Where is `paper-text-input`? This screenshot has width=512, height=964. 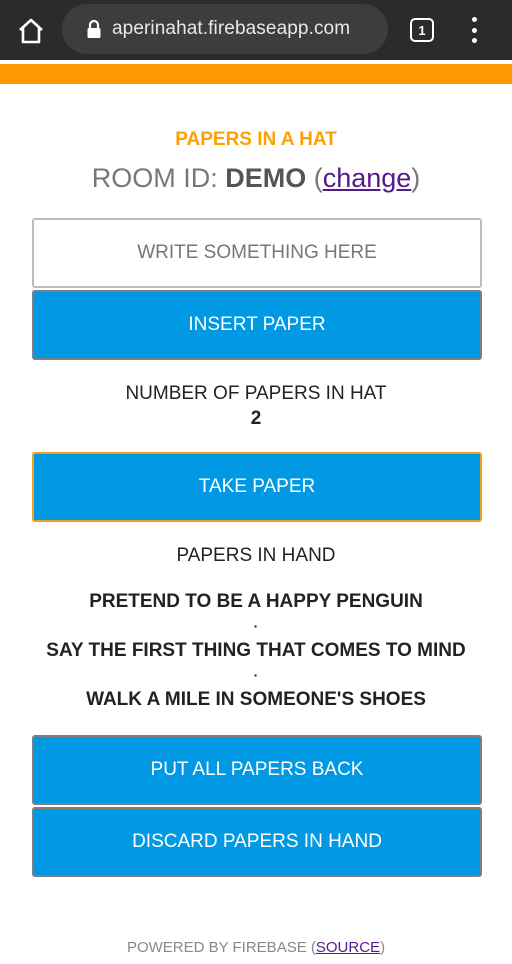 paper-text-input is located at coordinates (257, 253).